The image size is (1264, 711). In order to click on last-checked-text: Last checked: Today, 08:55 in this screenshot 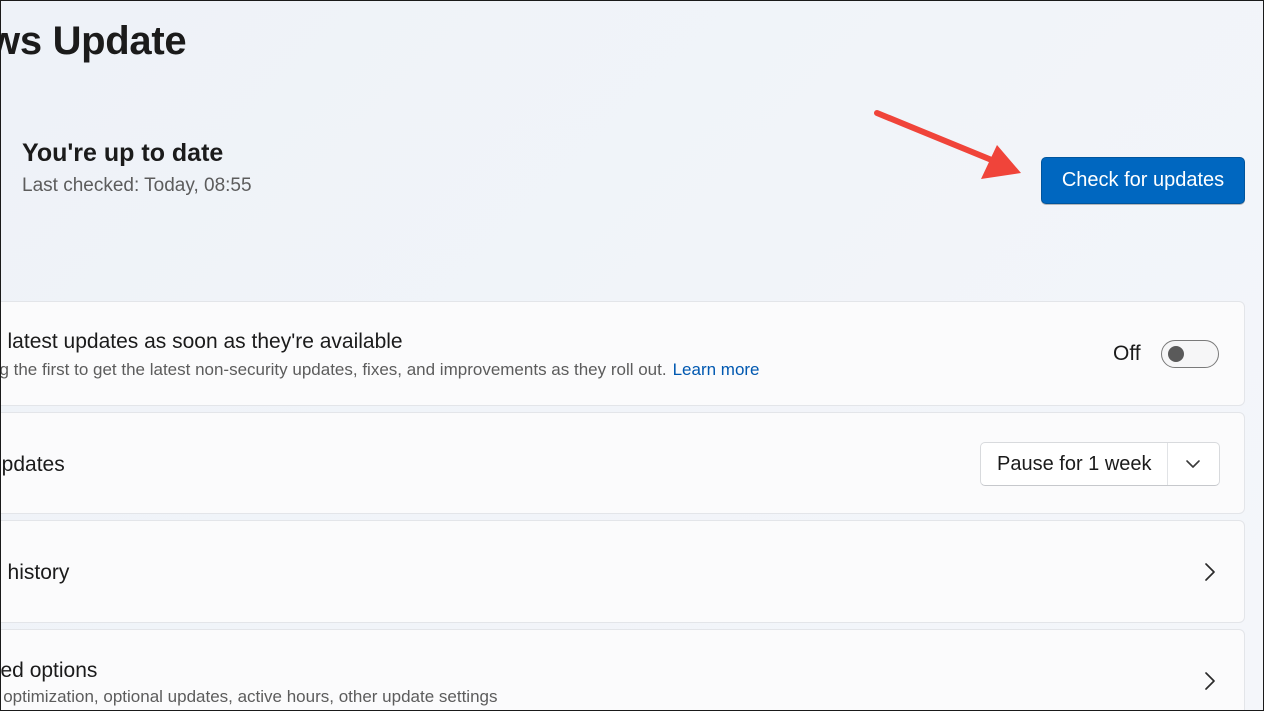, I will do `click(137, 185)`.